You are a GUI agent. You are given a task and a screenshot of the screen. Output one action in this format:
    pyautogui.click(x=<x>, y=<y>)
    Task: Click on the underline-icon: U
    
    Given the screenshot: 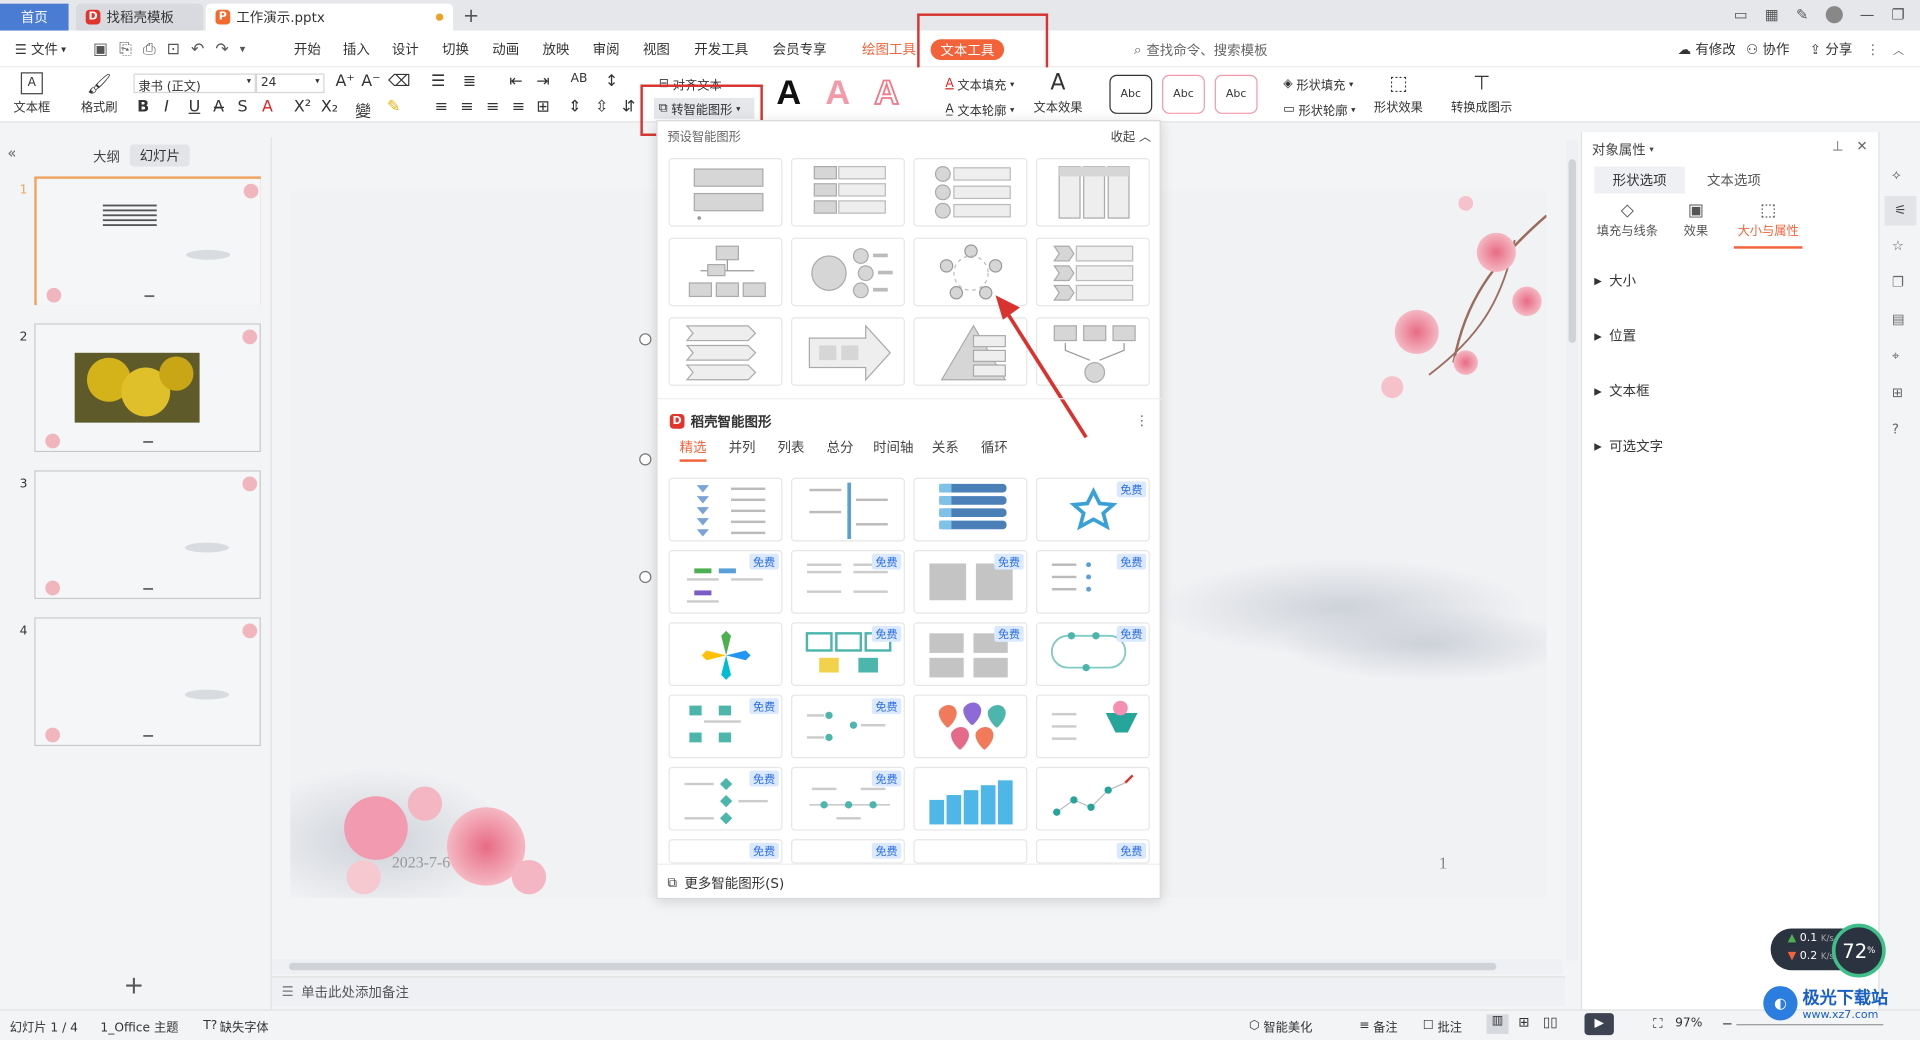 What is the action you would take?
    pyautogui.click(x=195, y=107)
    